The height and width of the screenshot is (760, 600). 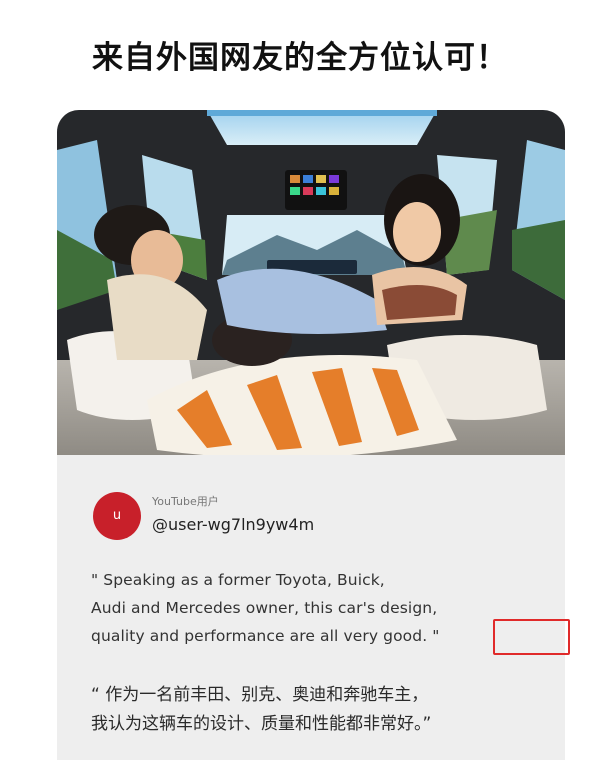 I want to click on source-label: YouTube用户, so click(x=185, y=501).